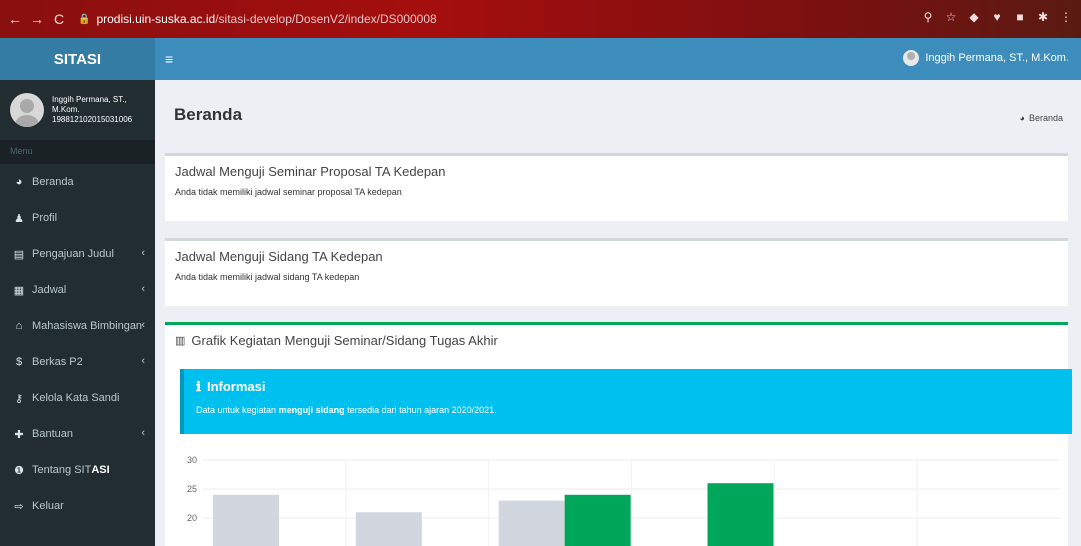 This screenshot has width=1081, height=546. Describe the element at coordinates (73, 254) in the screenshot. I see `sidebar-item-label: Pengajuan Judul` at that location.